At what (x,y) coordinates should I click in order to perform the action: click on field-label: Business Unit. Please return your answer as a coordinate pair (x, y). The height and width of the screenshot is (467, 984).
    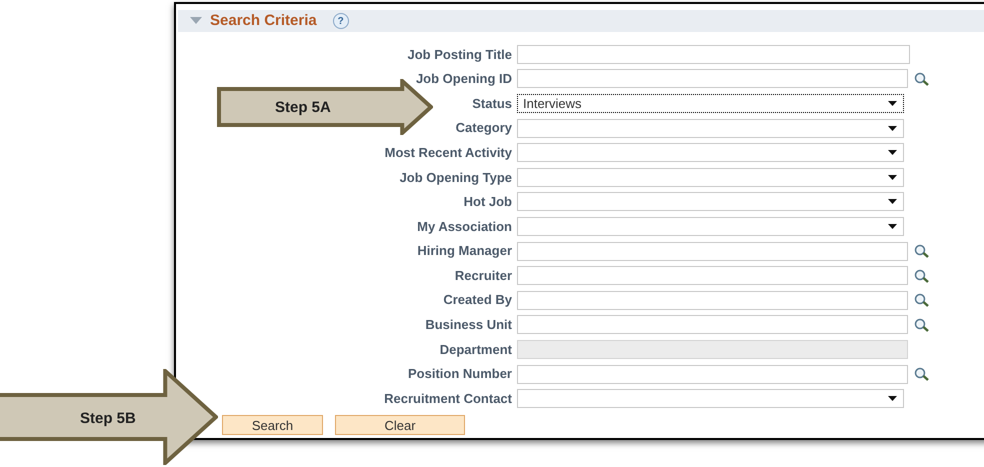
    Looking at the image, I should click on (468, 325).